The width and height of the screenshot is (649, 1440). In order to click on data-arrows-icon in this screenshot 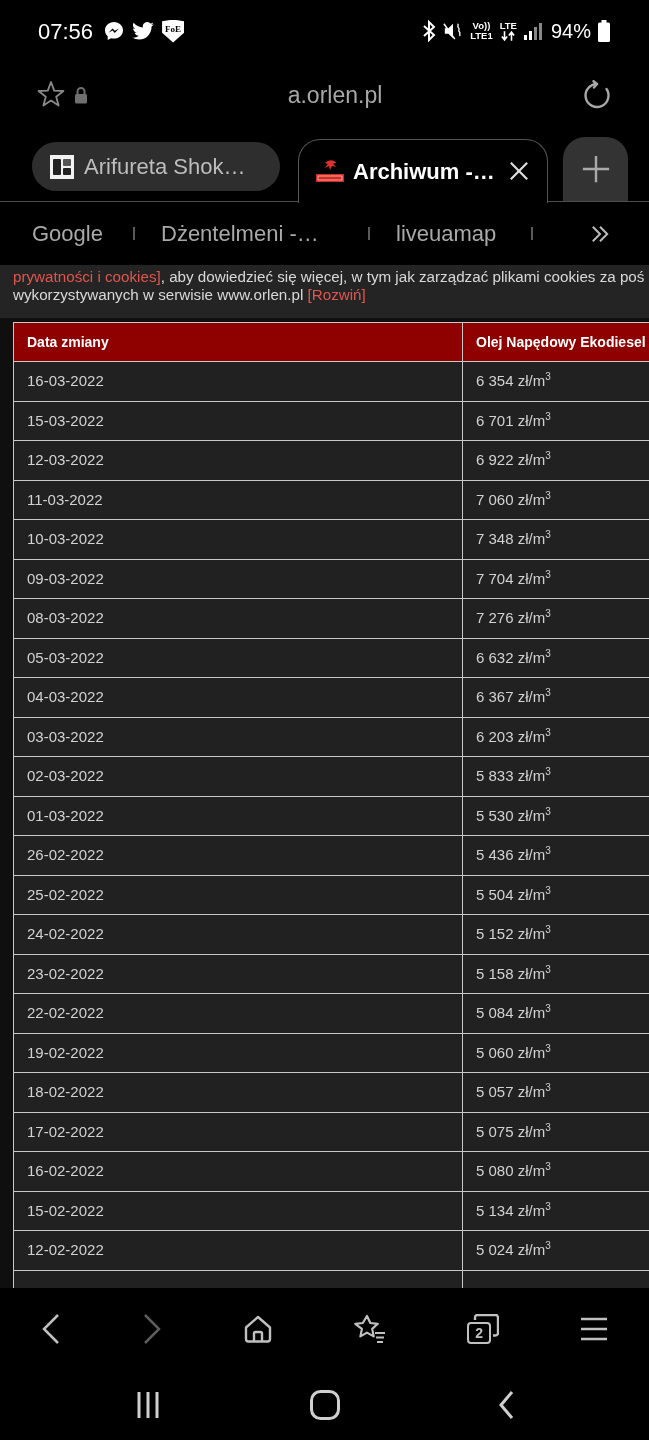, I will do `click(508, 36)`.